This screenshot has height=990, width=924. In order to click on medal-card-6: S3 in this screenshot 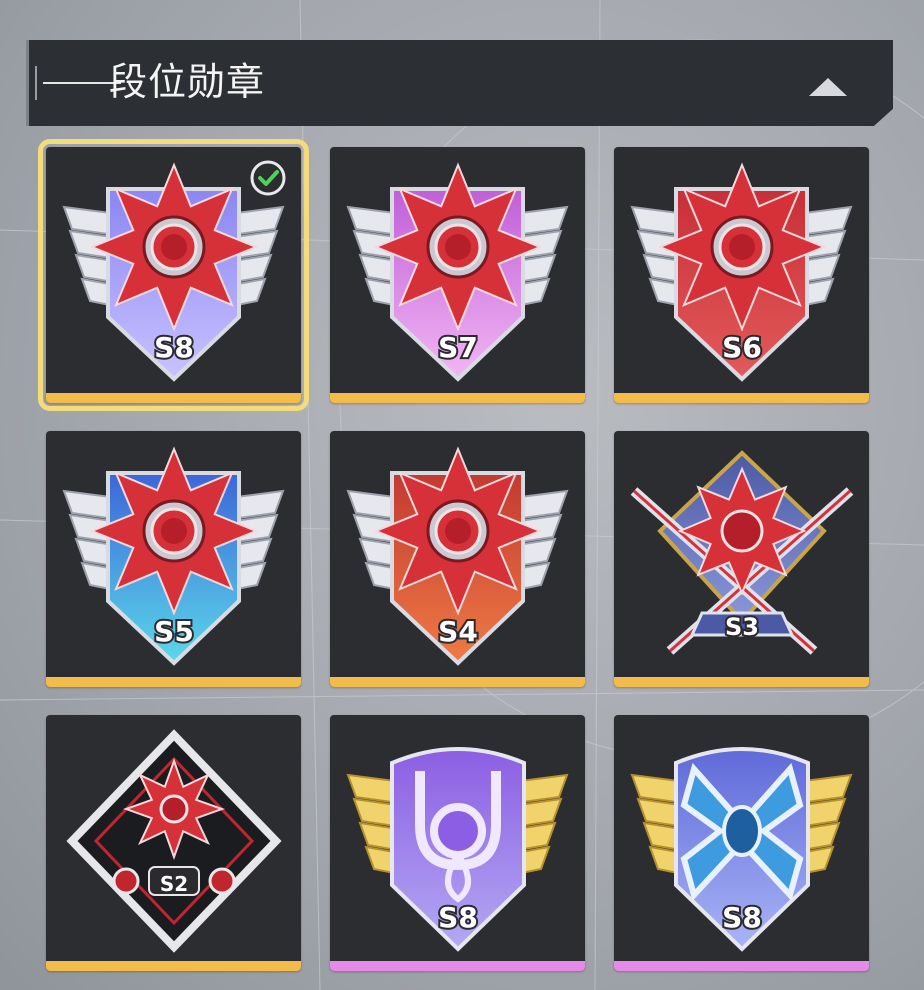, I will do `click(741, 559)`.